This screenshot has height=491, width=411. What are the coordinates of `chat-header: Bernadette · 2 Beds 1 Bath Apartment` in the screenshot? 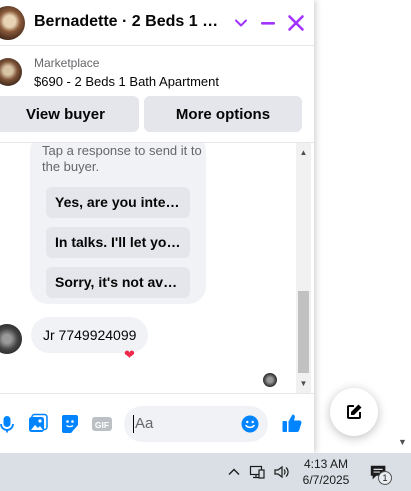 It's located at (157, 23).